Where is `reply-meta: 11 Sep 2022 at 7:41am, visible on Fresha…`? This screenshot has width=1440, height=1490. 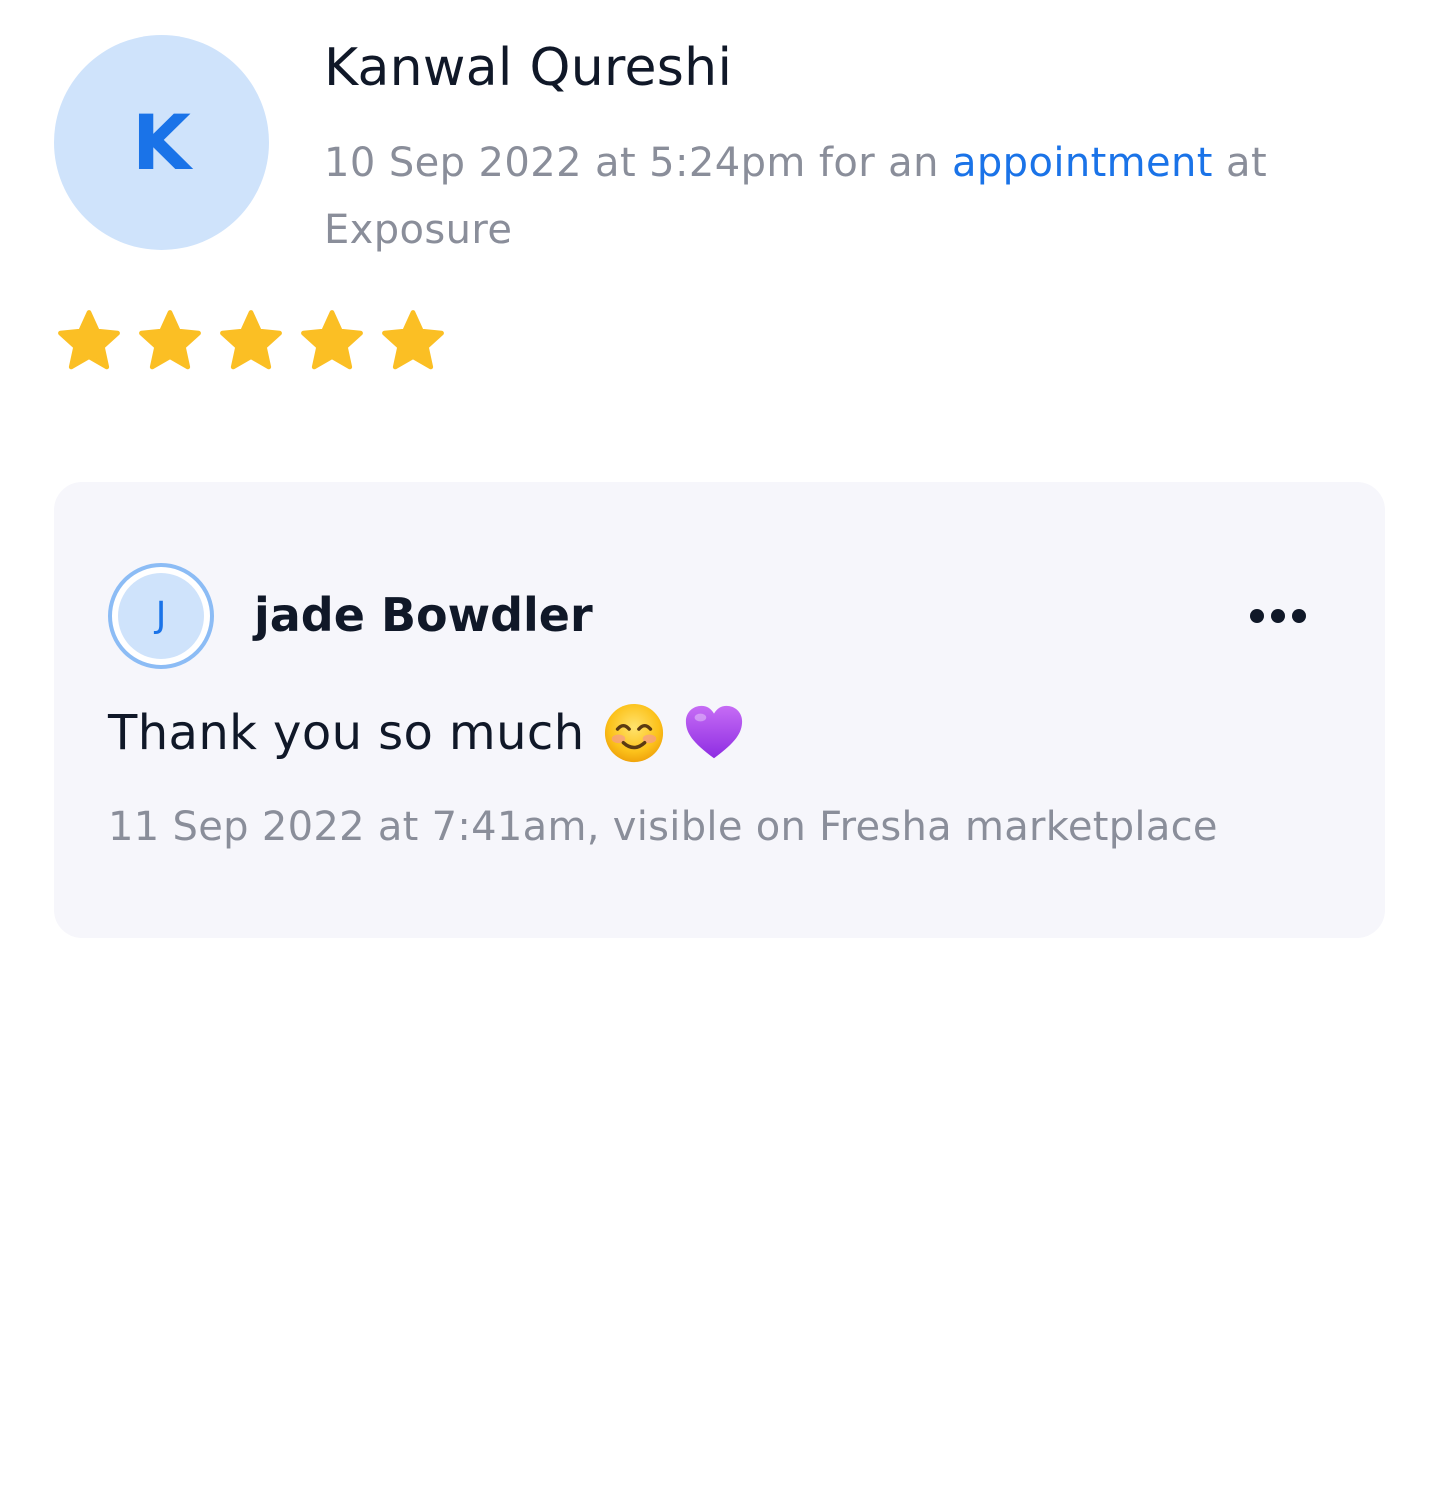 reply-meta: 11 Sep 2022 at 7:41am, visible on Fresha… is located at coordinates (663, 827).